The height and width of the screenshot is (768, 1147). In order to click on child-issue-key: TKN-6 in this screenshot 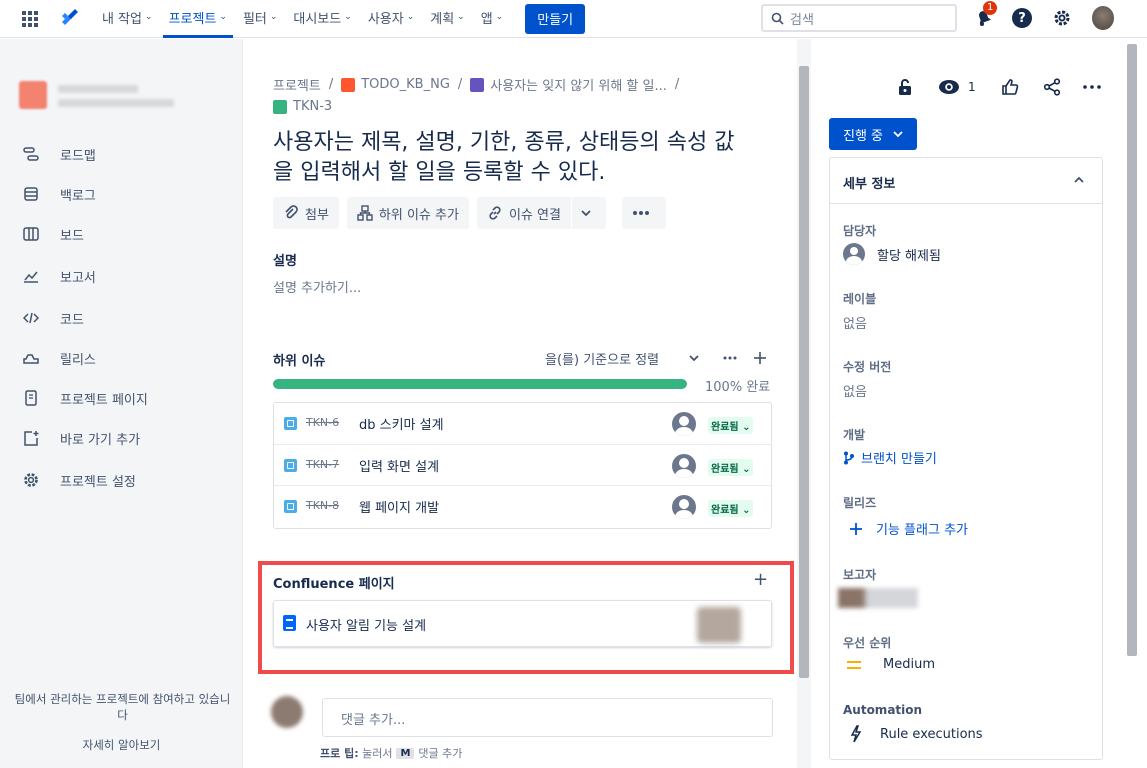, I will do `click(322, 422)`.